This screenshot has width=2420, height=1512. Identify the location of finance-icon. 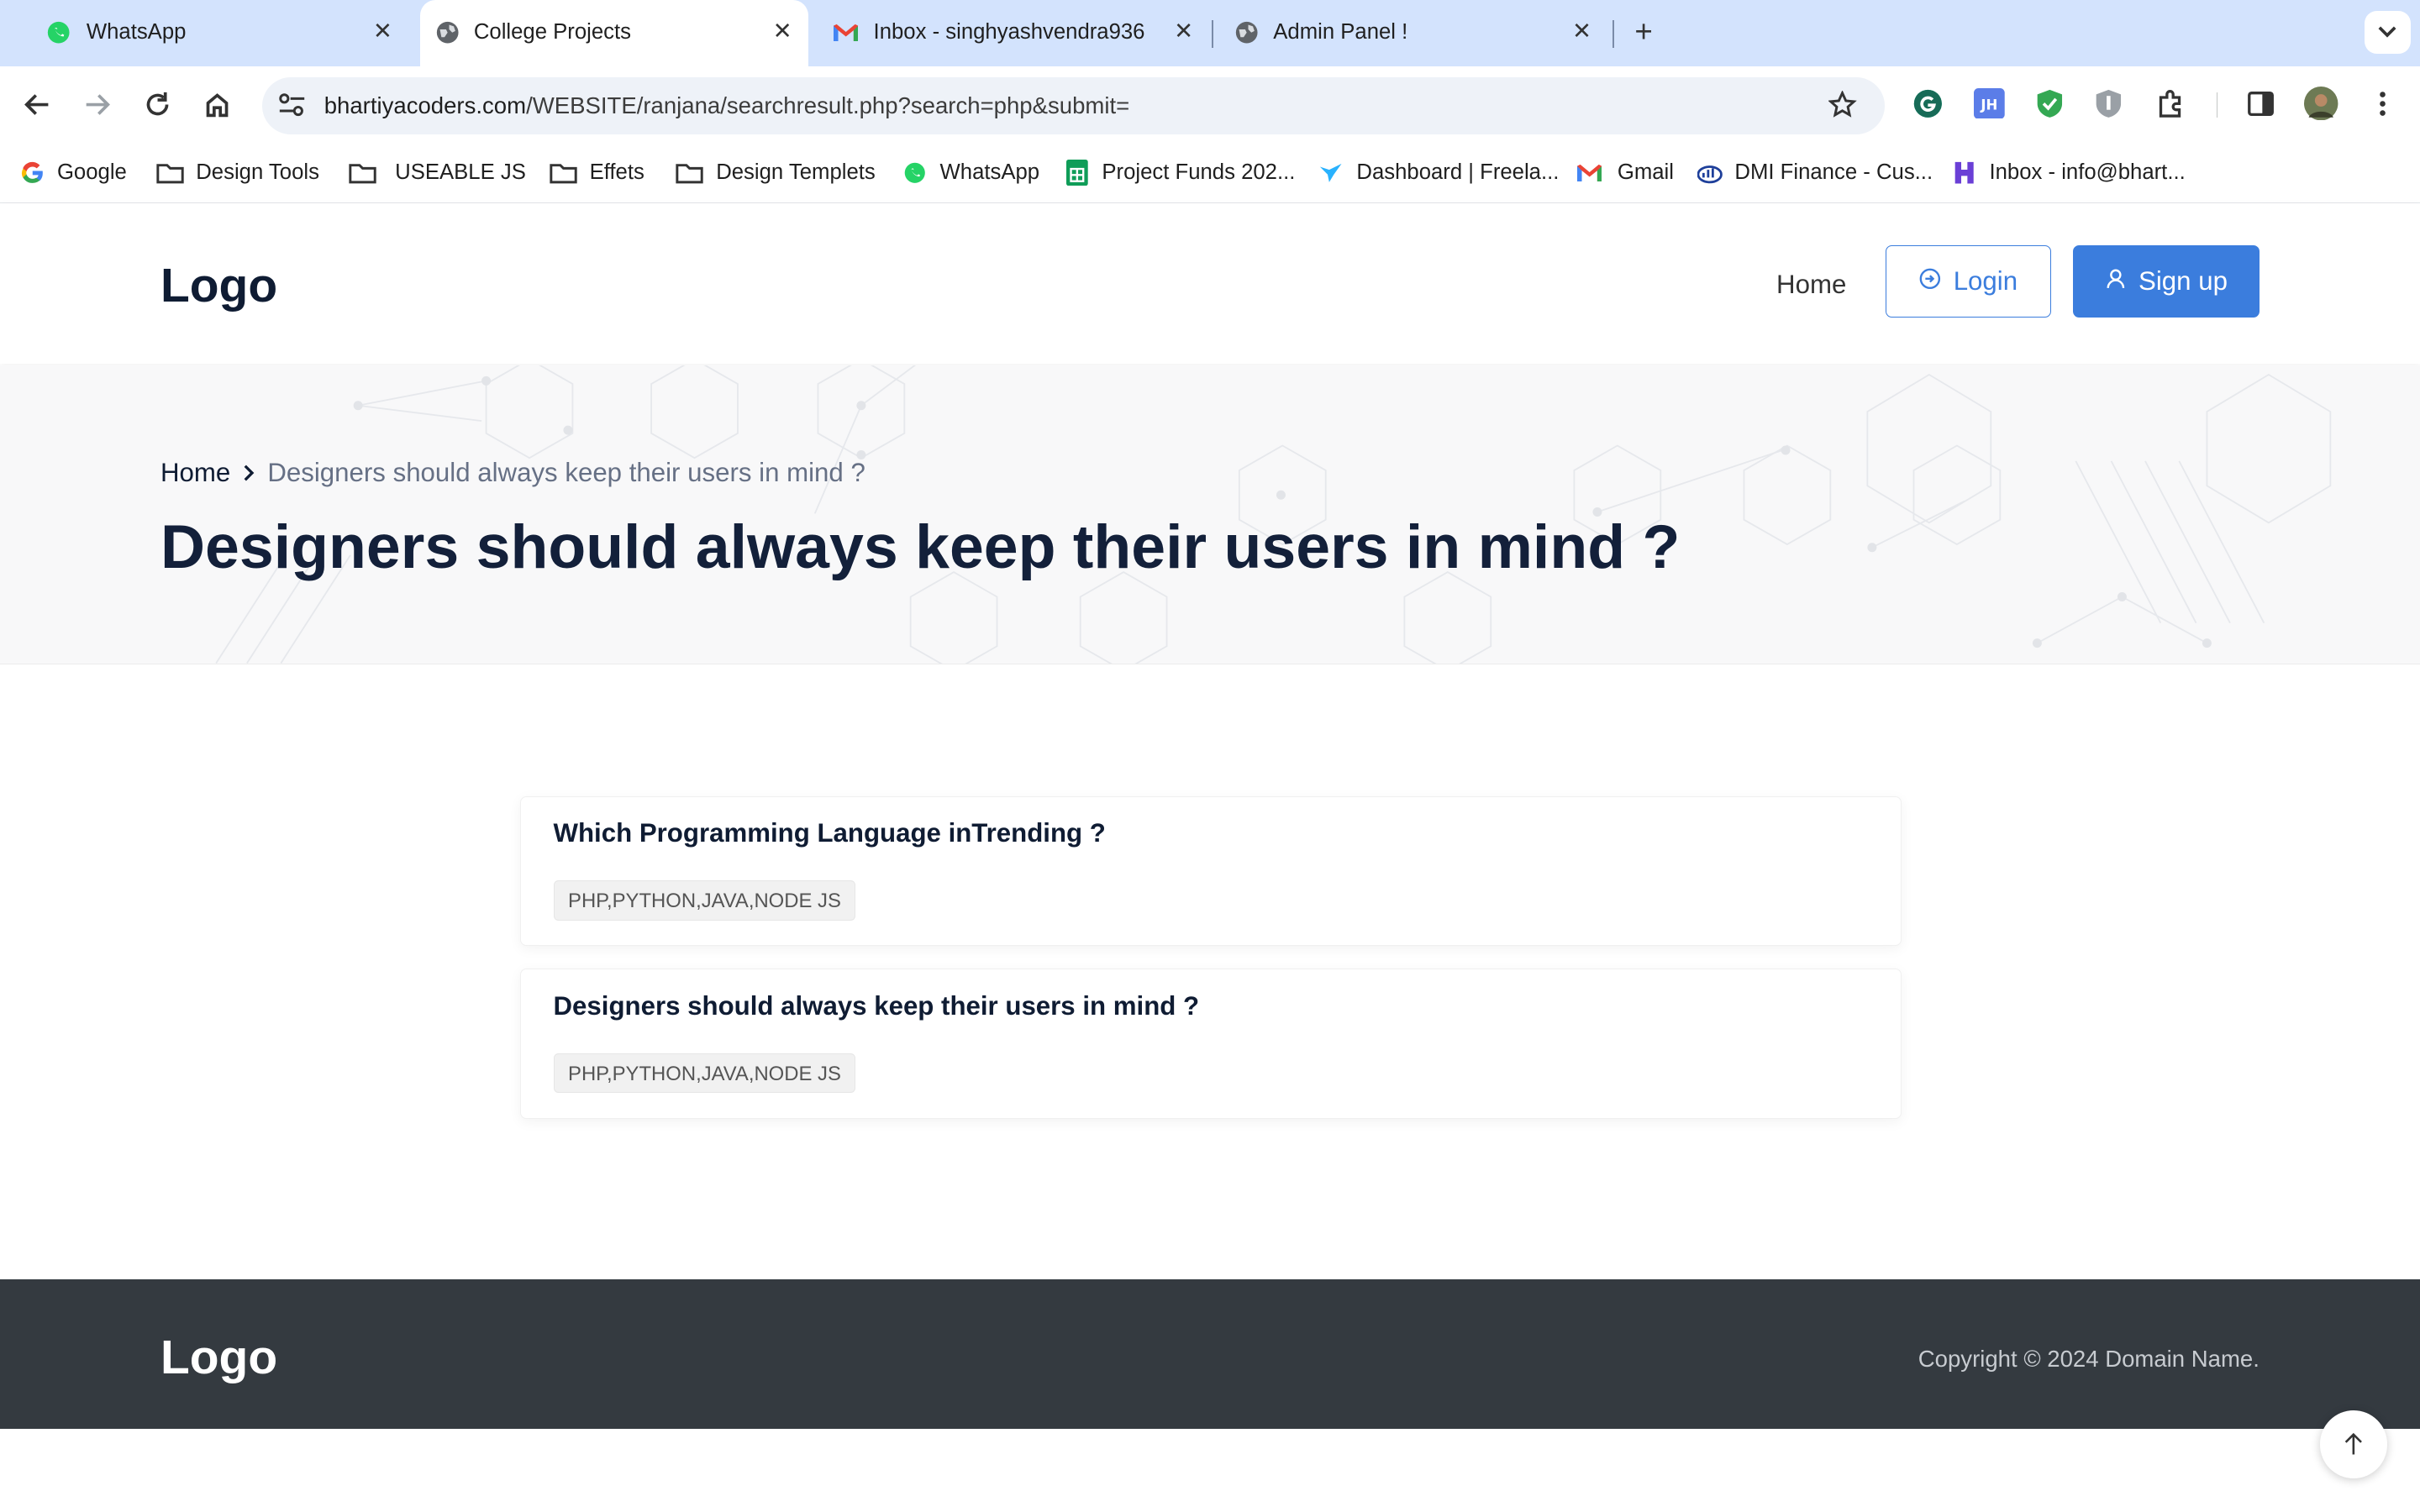
(1710, 172).